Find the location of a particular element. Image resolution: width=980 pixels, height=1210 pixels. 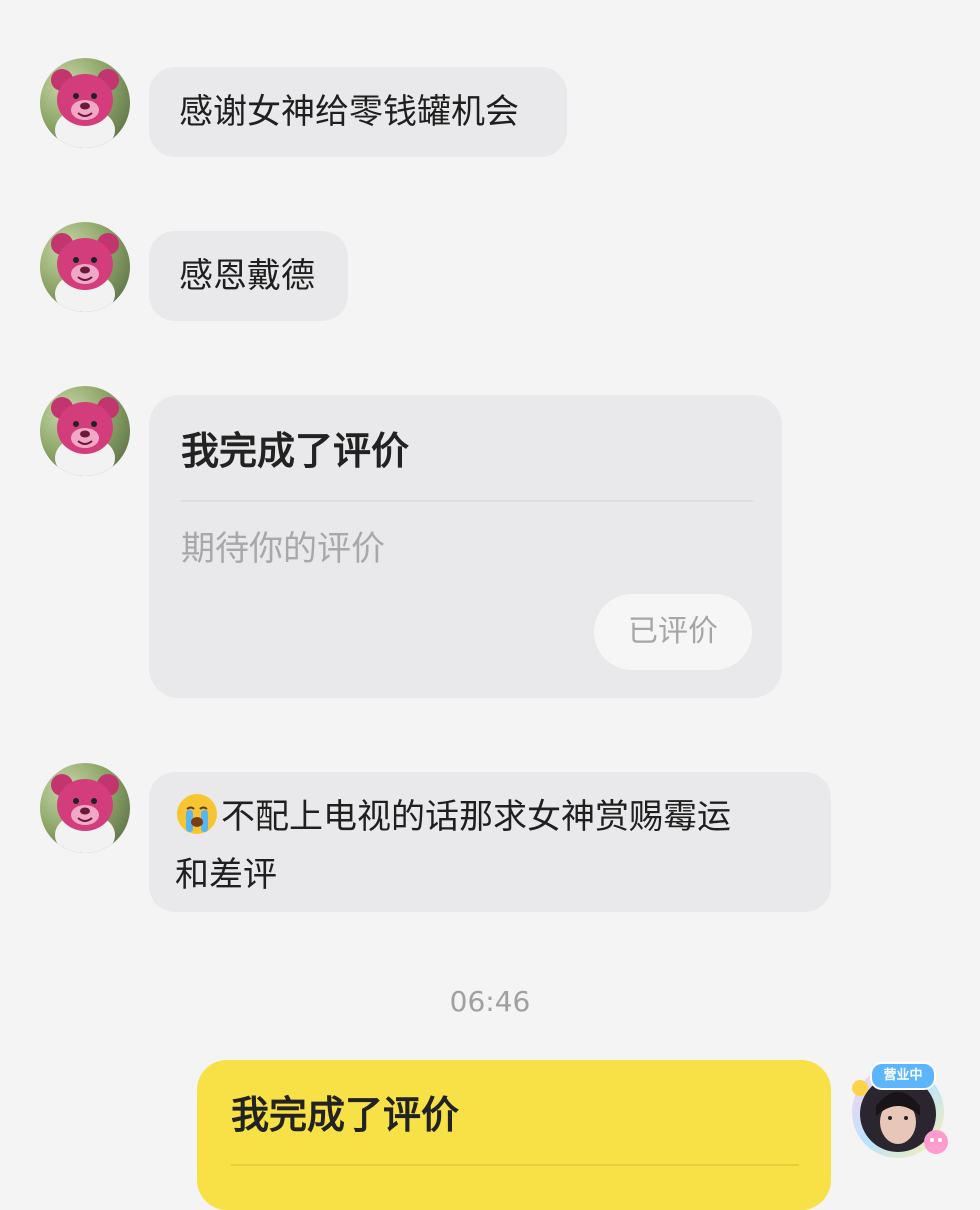

message-bubble: 不配上电视的话那求女神赏赐霉运 和差评 is located at coordinates (490, 842).